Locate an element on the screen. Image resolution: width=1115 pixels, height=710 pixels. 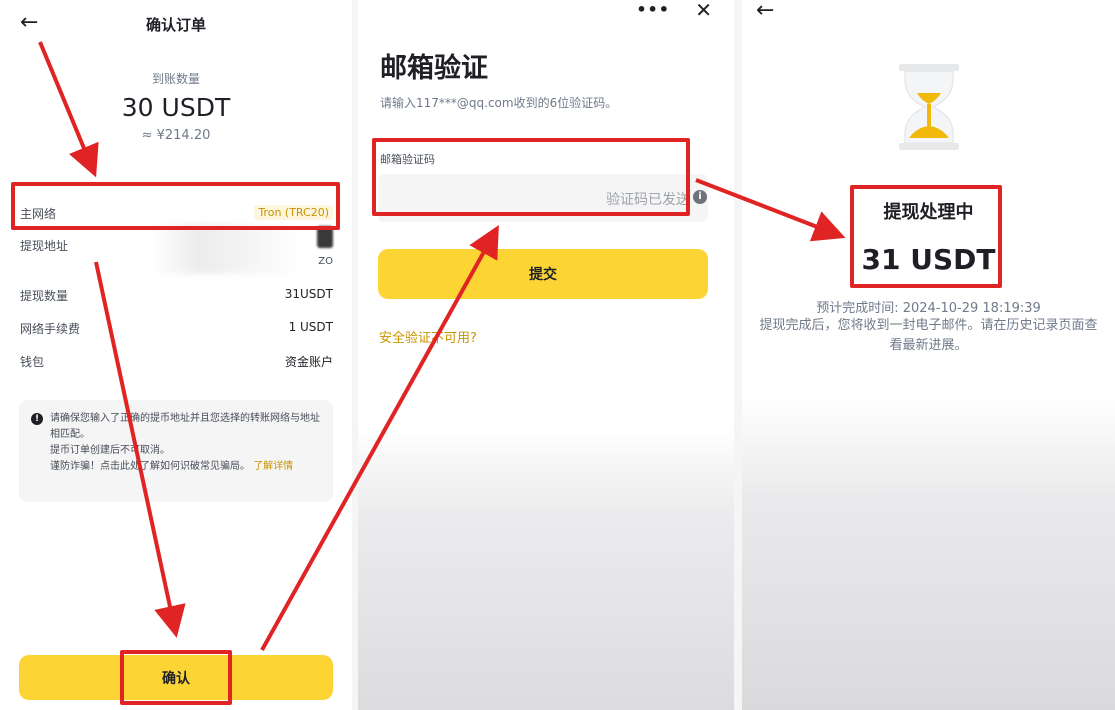
processing-description: 提现完成后，您将收到一封电子邮件。请在历史记录页面查看最新进展。 is located at coordinates (928, 335).